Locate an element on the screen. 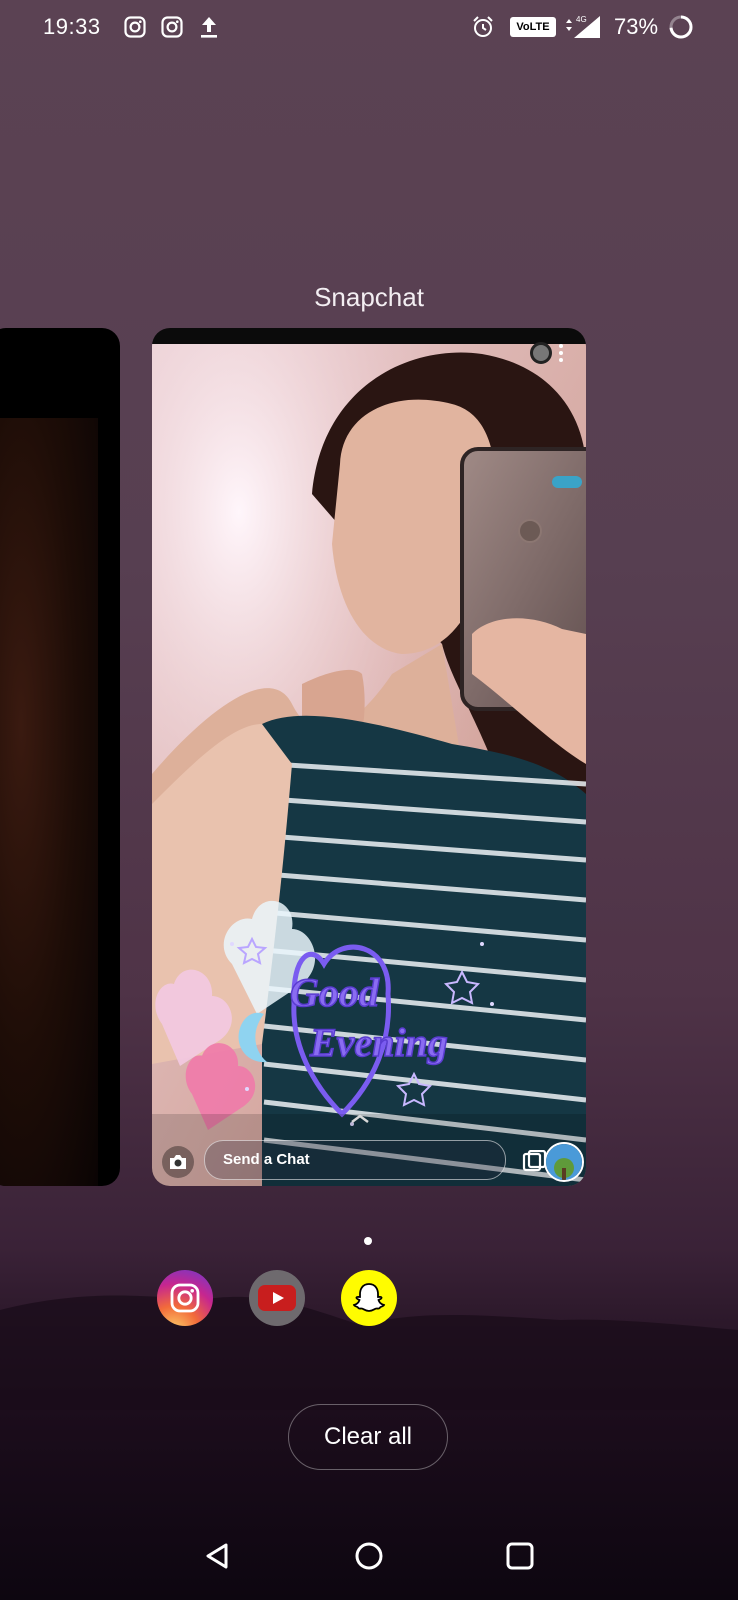 The width and height of the screenshot is (738, 1600). volte-badge: VoLTE is located at coordinates (533, 27).